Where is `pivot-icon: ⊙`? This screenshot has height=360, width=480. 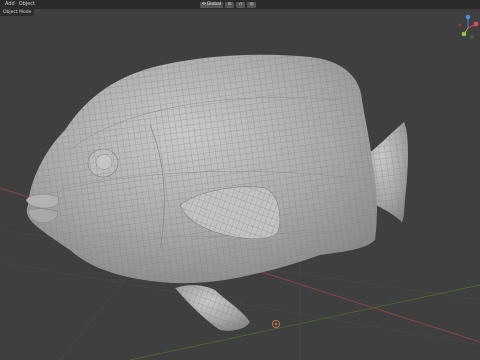 pivot-icon: ⊙ is located at coordinates (229, 4).